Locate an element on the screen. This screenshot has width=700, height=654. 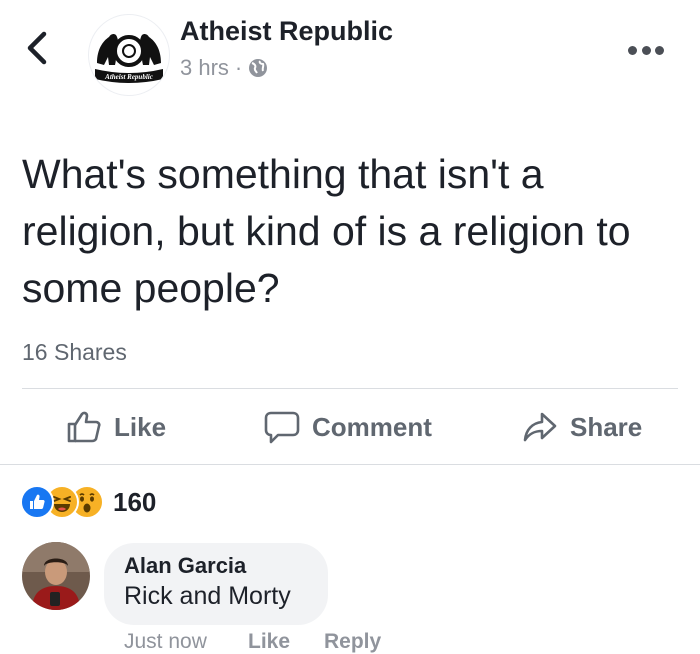
shares-count: 16 Shares is located at coordinates (74, 352).